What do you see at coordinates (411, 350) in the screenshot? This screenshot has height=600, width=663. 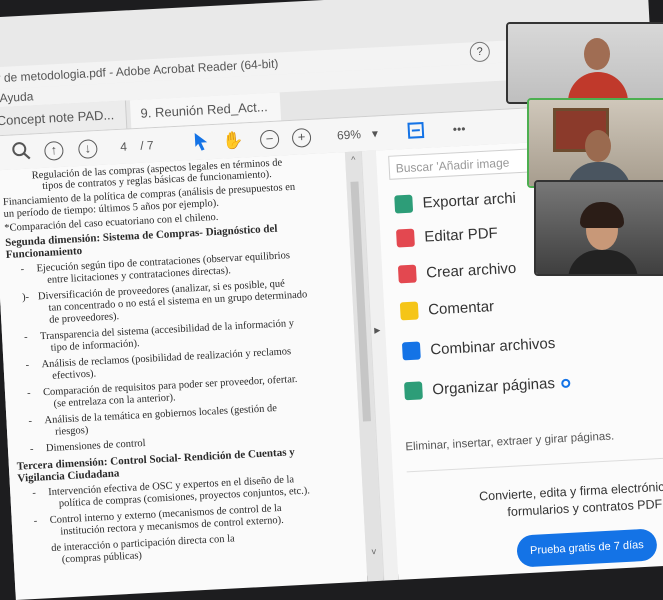 I see `combine-files-icon` at bounding box center [411, 350].